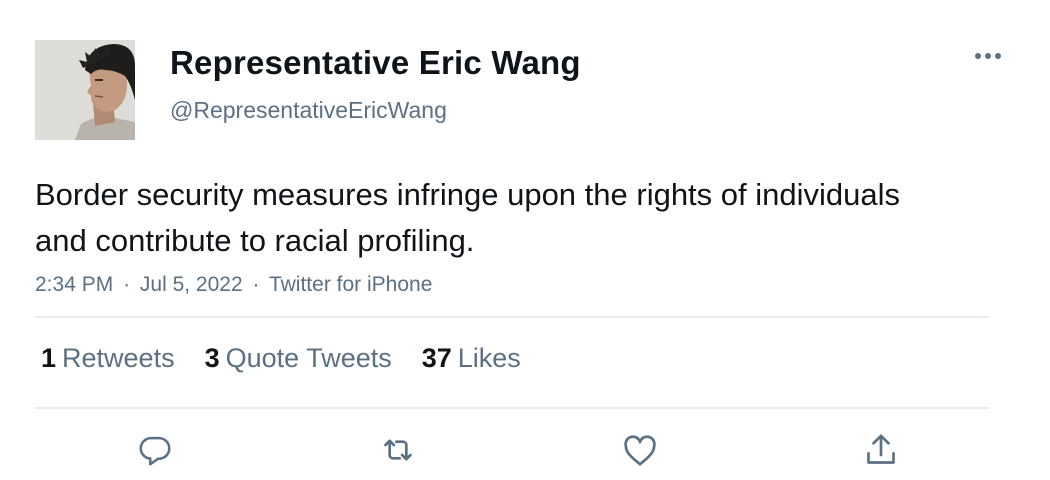  I want to click on reply-button, so click(155, 450).